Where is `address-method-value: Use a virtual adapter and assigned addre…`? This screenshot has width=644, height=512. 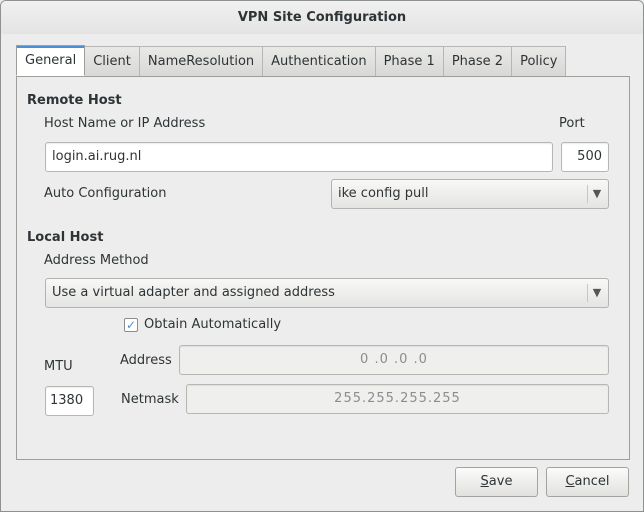 address-method-value: Use a virtual adapter and assigned addre… is located at coordinates (193, 292).